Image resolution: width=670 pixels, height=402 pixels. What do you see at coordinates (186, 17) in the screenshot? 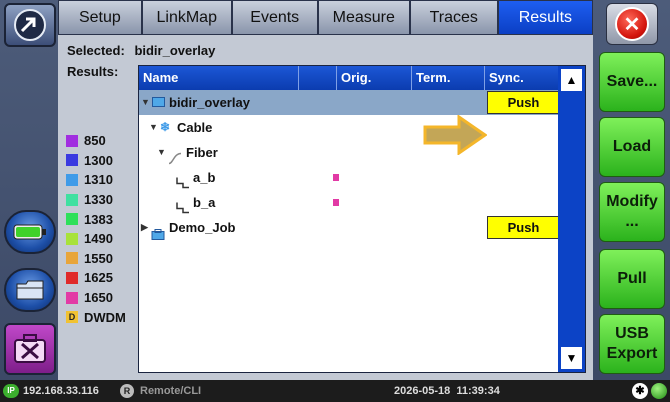
I see `tab-linkmap: LinkMap` at bounding box center [186, 17].